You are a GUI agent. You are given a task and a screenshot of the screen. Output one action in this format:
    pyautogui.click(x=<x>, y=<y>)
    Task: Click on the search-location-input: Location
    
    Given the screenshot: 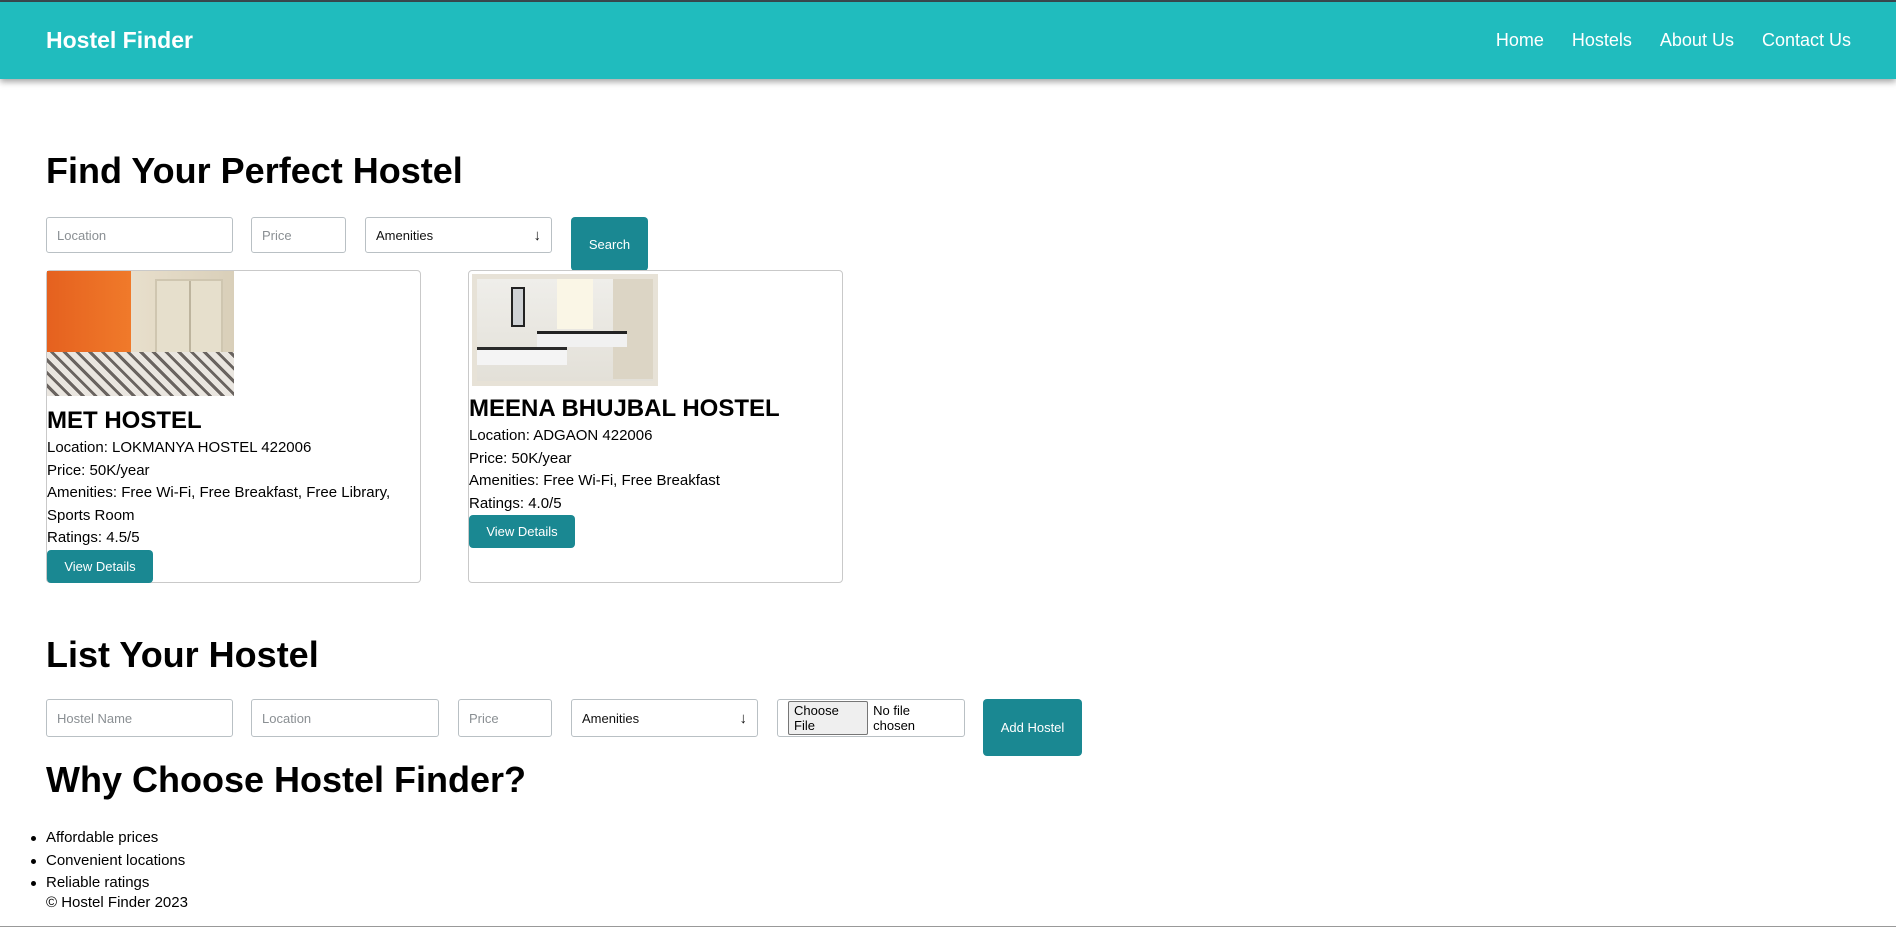 What is the action you would take?
    pyautogui.click(x=139, y=235)
    